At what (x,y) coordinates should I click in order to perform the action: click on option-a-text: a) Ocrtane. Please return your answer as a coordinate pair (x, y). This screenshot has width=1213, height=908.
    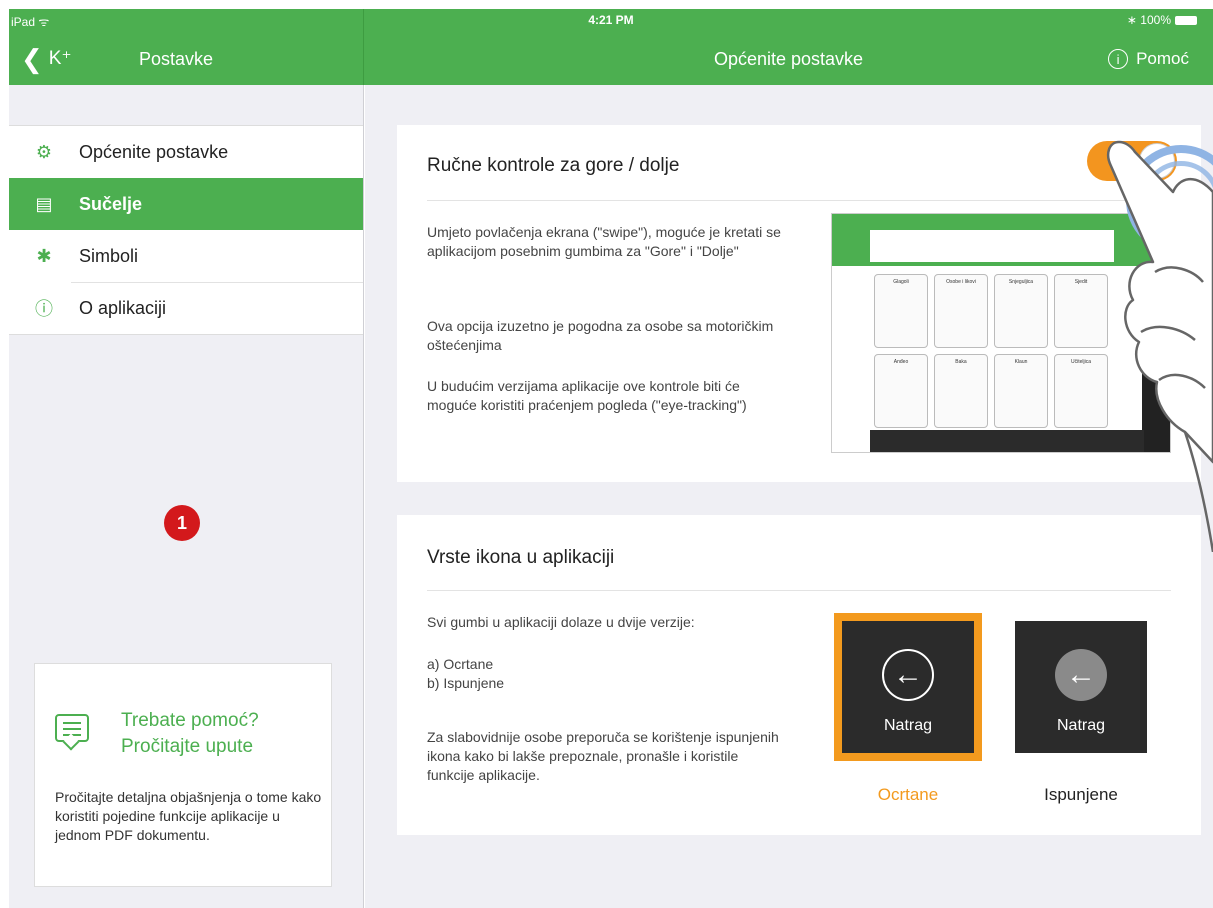
    Looking at the image, I should click on (460, 664).